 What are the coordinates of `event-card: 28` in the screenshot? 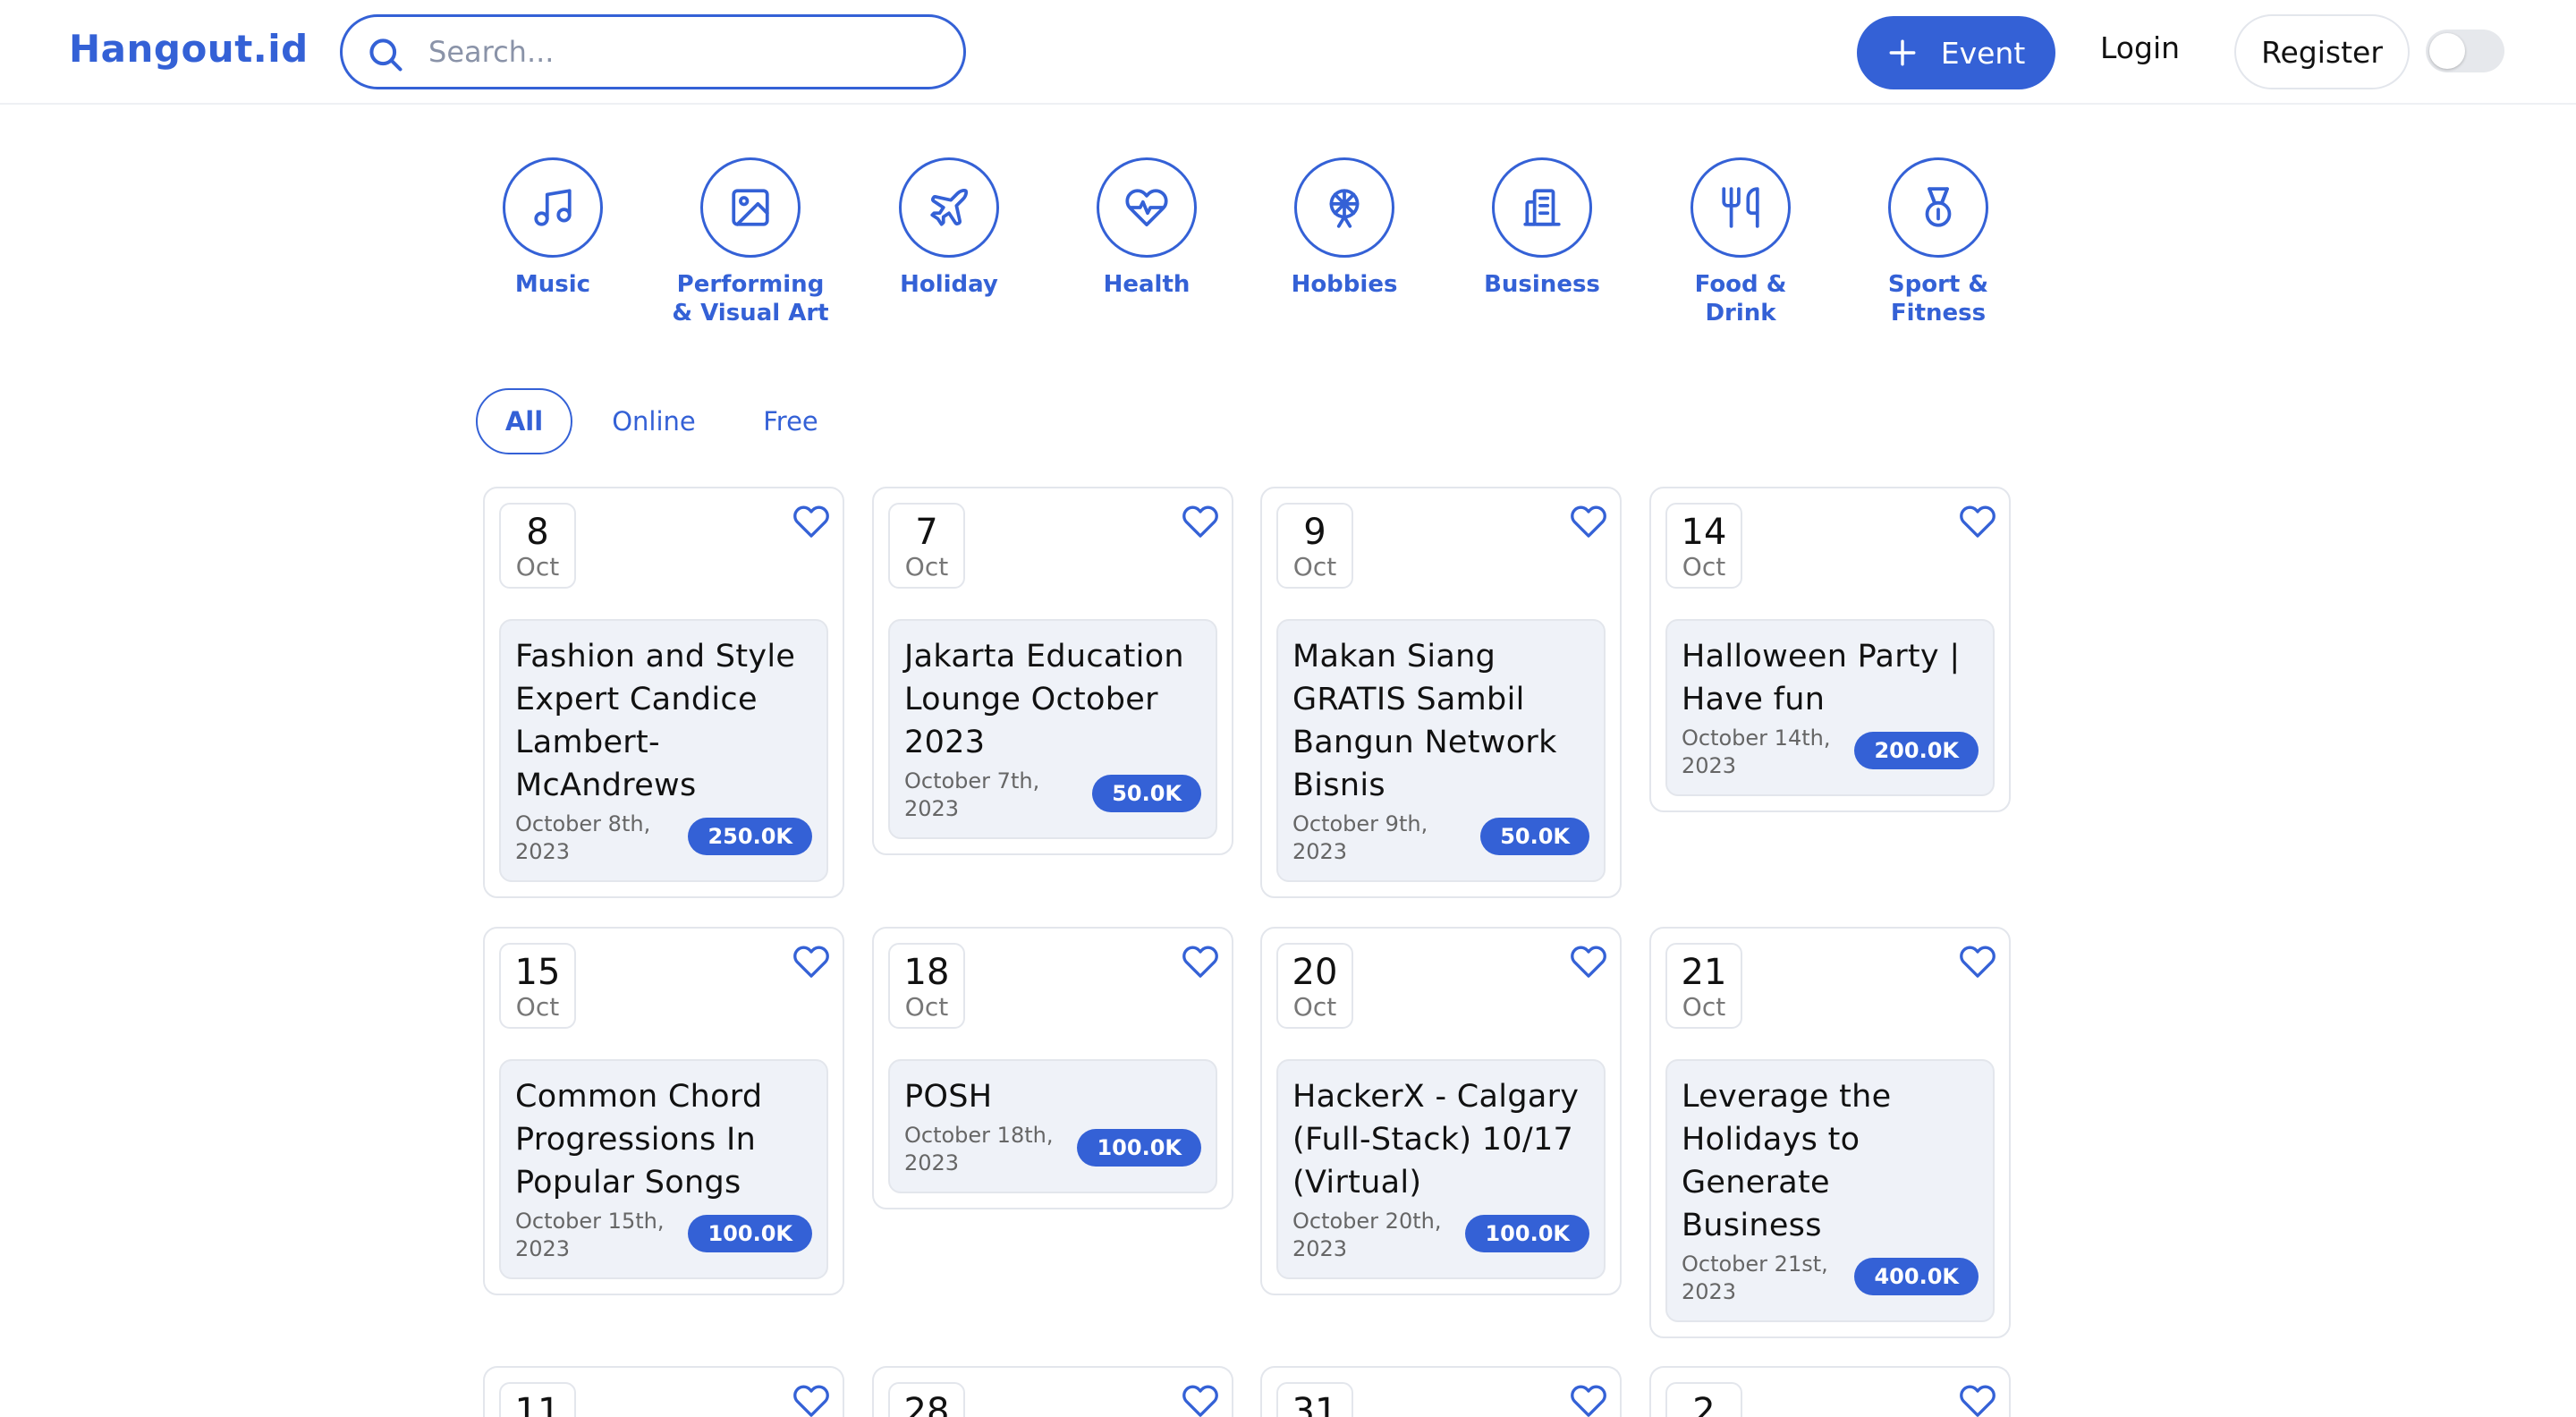 It's located at (1052, 1391).